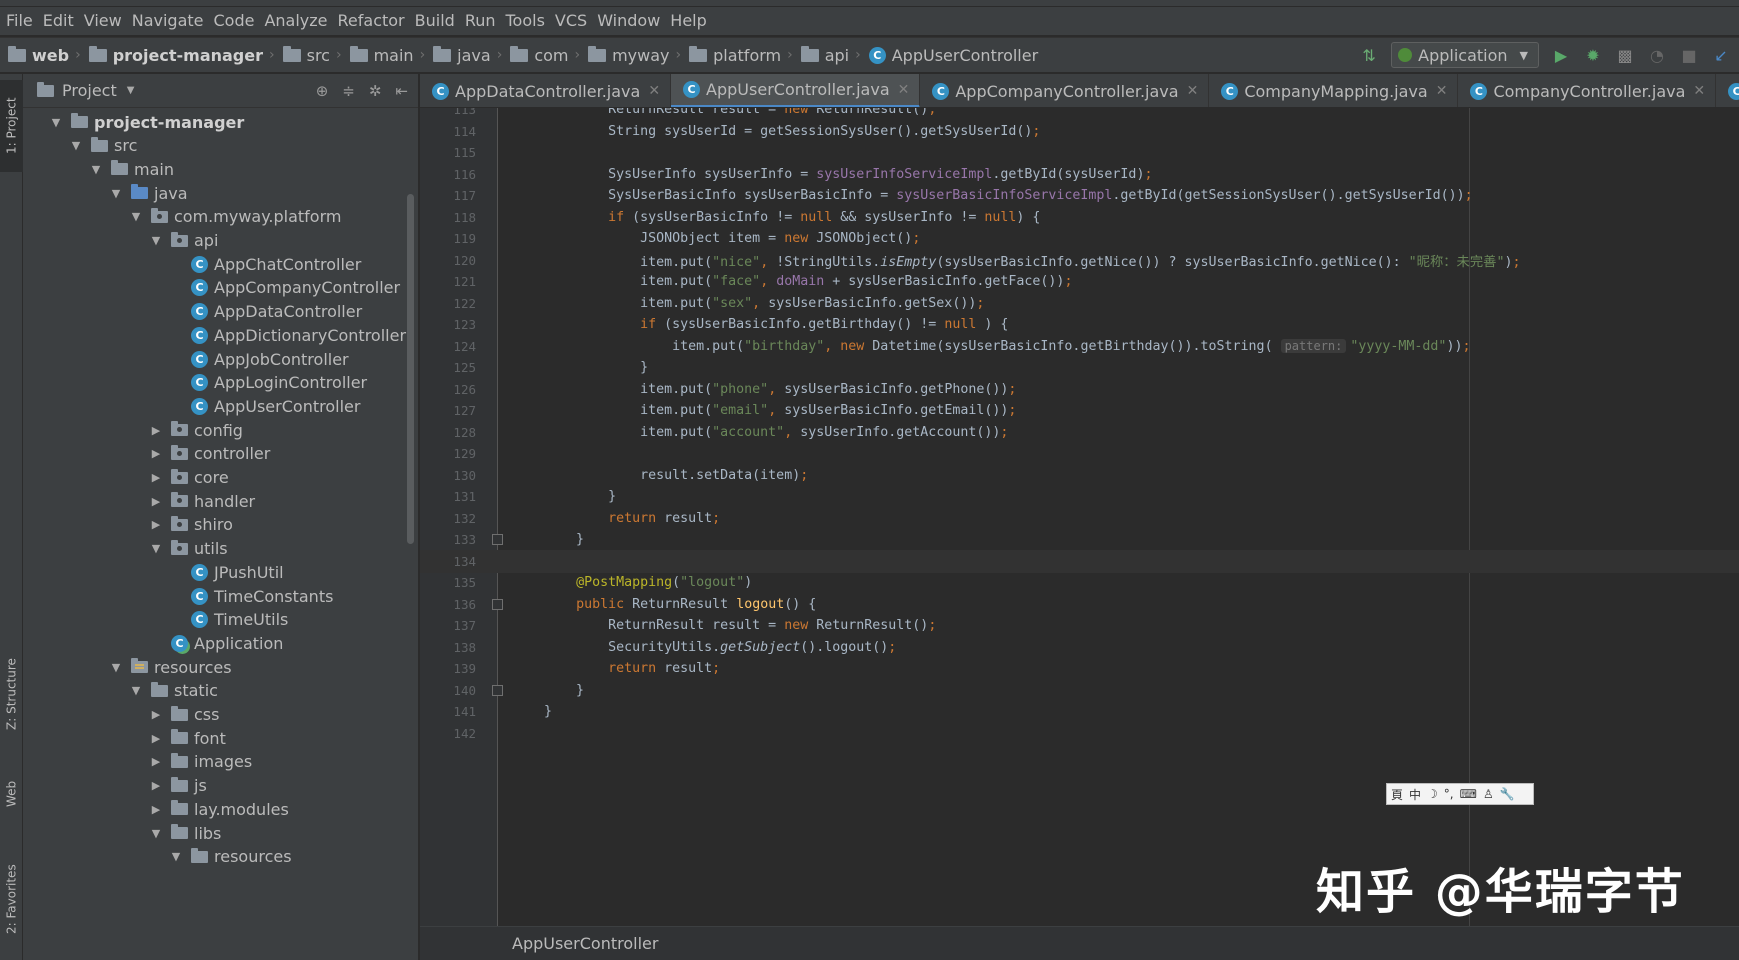  What do you see at coordinates (89, 90) in the screenshot?
I see `project-panel-title: Project` at bounding box center [89, 90].